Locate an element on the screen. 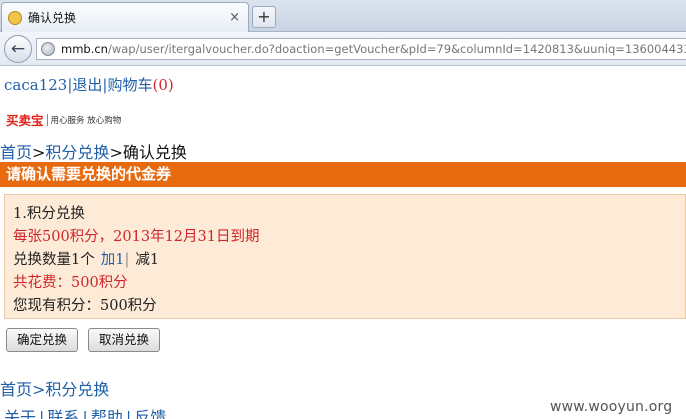  cancel-exchange-button: 取消兑换 is located at coordinates (124, 340).